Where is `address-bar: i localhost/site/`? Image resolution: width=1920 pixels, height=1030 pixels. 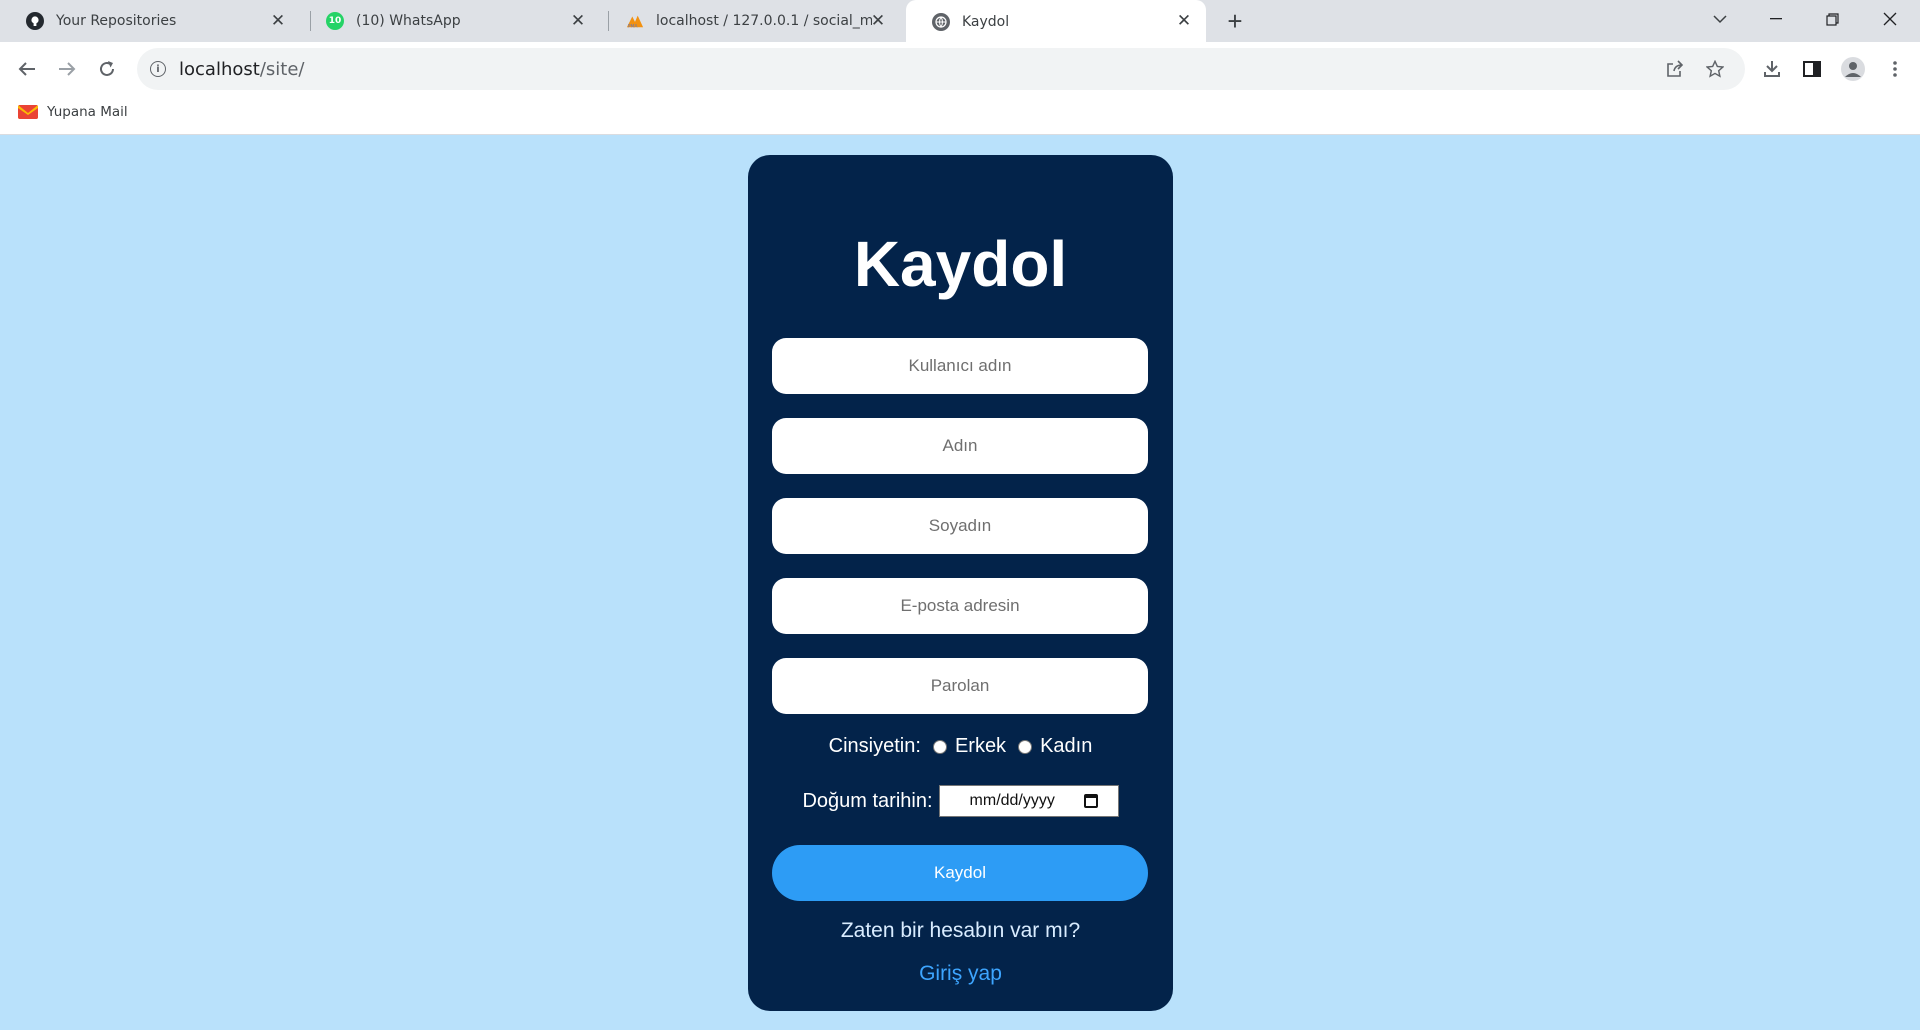
address-bar: i localhost/site/ is located at coordinates (941, 69).